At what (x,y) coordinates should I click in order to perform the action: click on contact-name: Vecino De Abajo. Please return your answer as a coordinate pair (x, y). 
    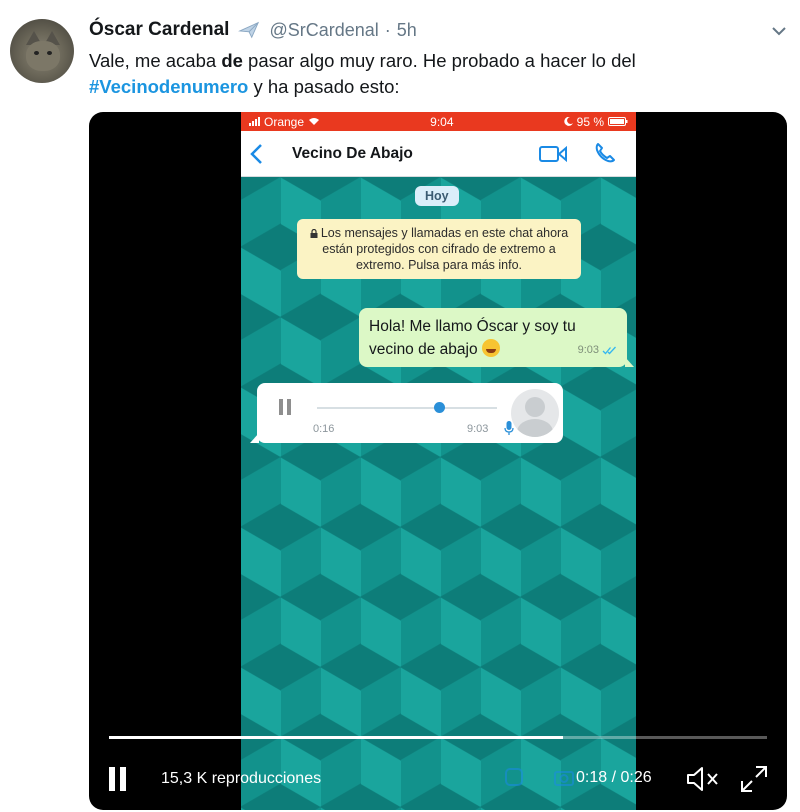
    Looking at the image, I should click on (352, 154).